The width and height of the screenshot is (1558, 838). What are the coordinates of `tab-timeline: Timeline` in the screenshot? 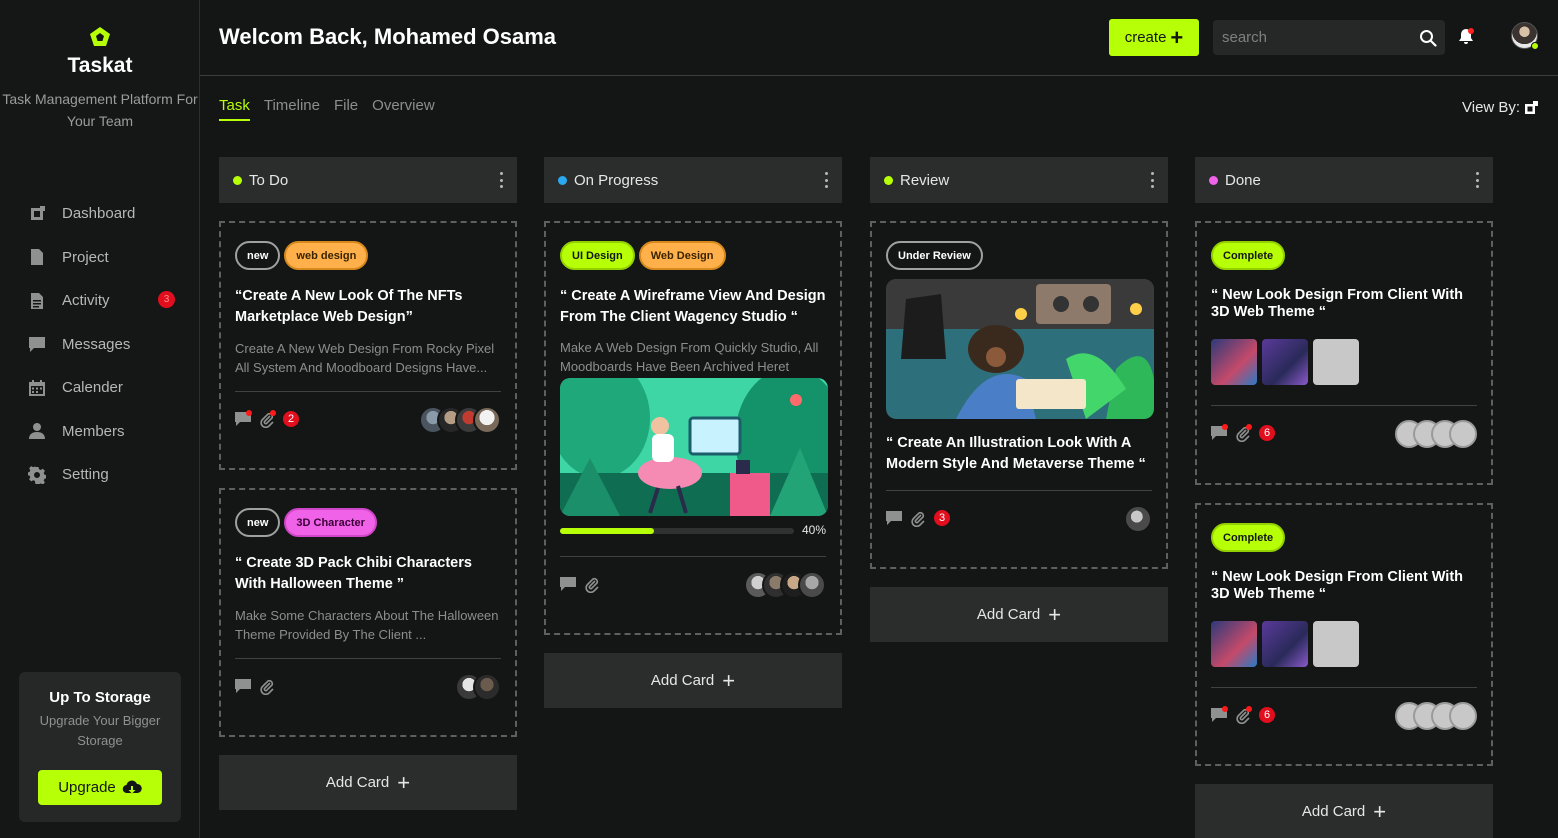 It's located at (292, 109).